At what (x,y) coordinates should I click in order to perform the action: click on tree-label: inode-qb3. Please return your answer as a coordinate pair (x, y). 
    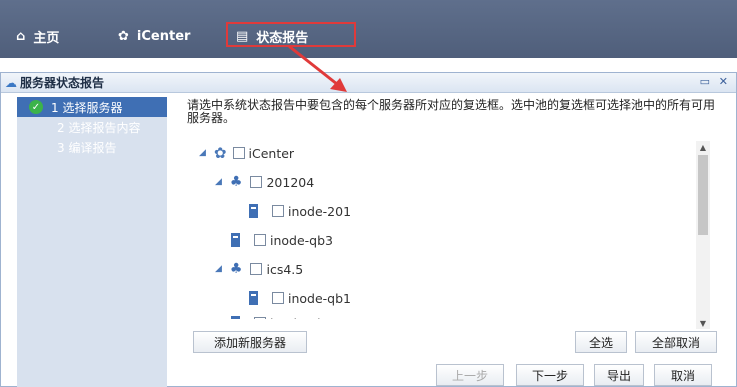
    Looking at the image, I should click on (302, 240).